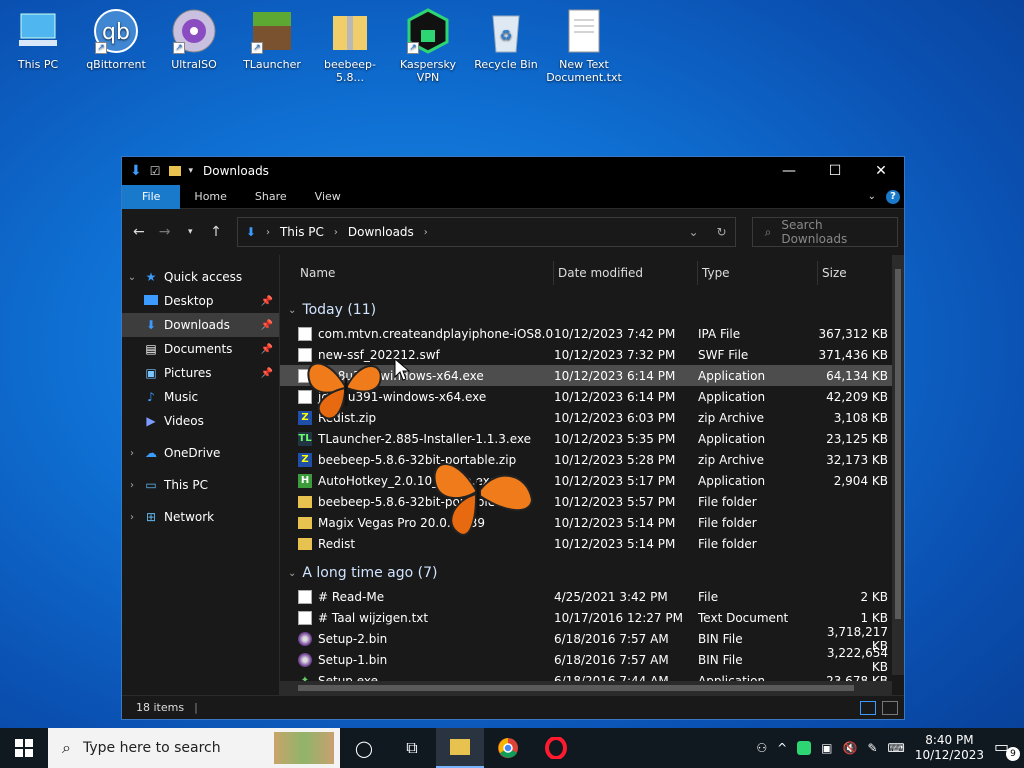 The width and height of the screenshot is (1024, 768). I want to click on keyboard-icon: ⌨, so click(896, 748).